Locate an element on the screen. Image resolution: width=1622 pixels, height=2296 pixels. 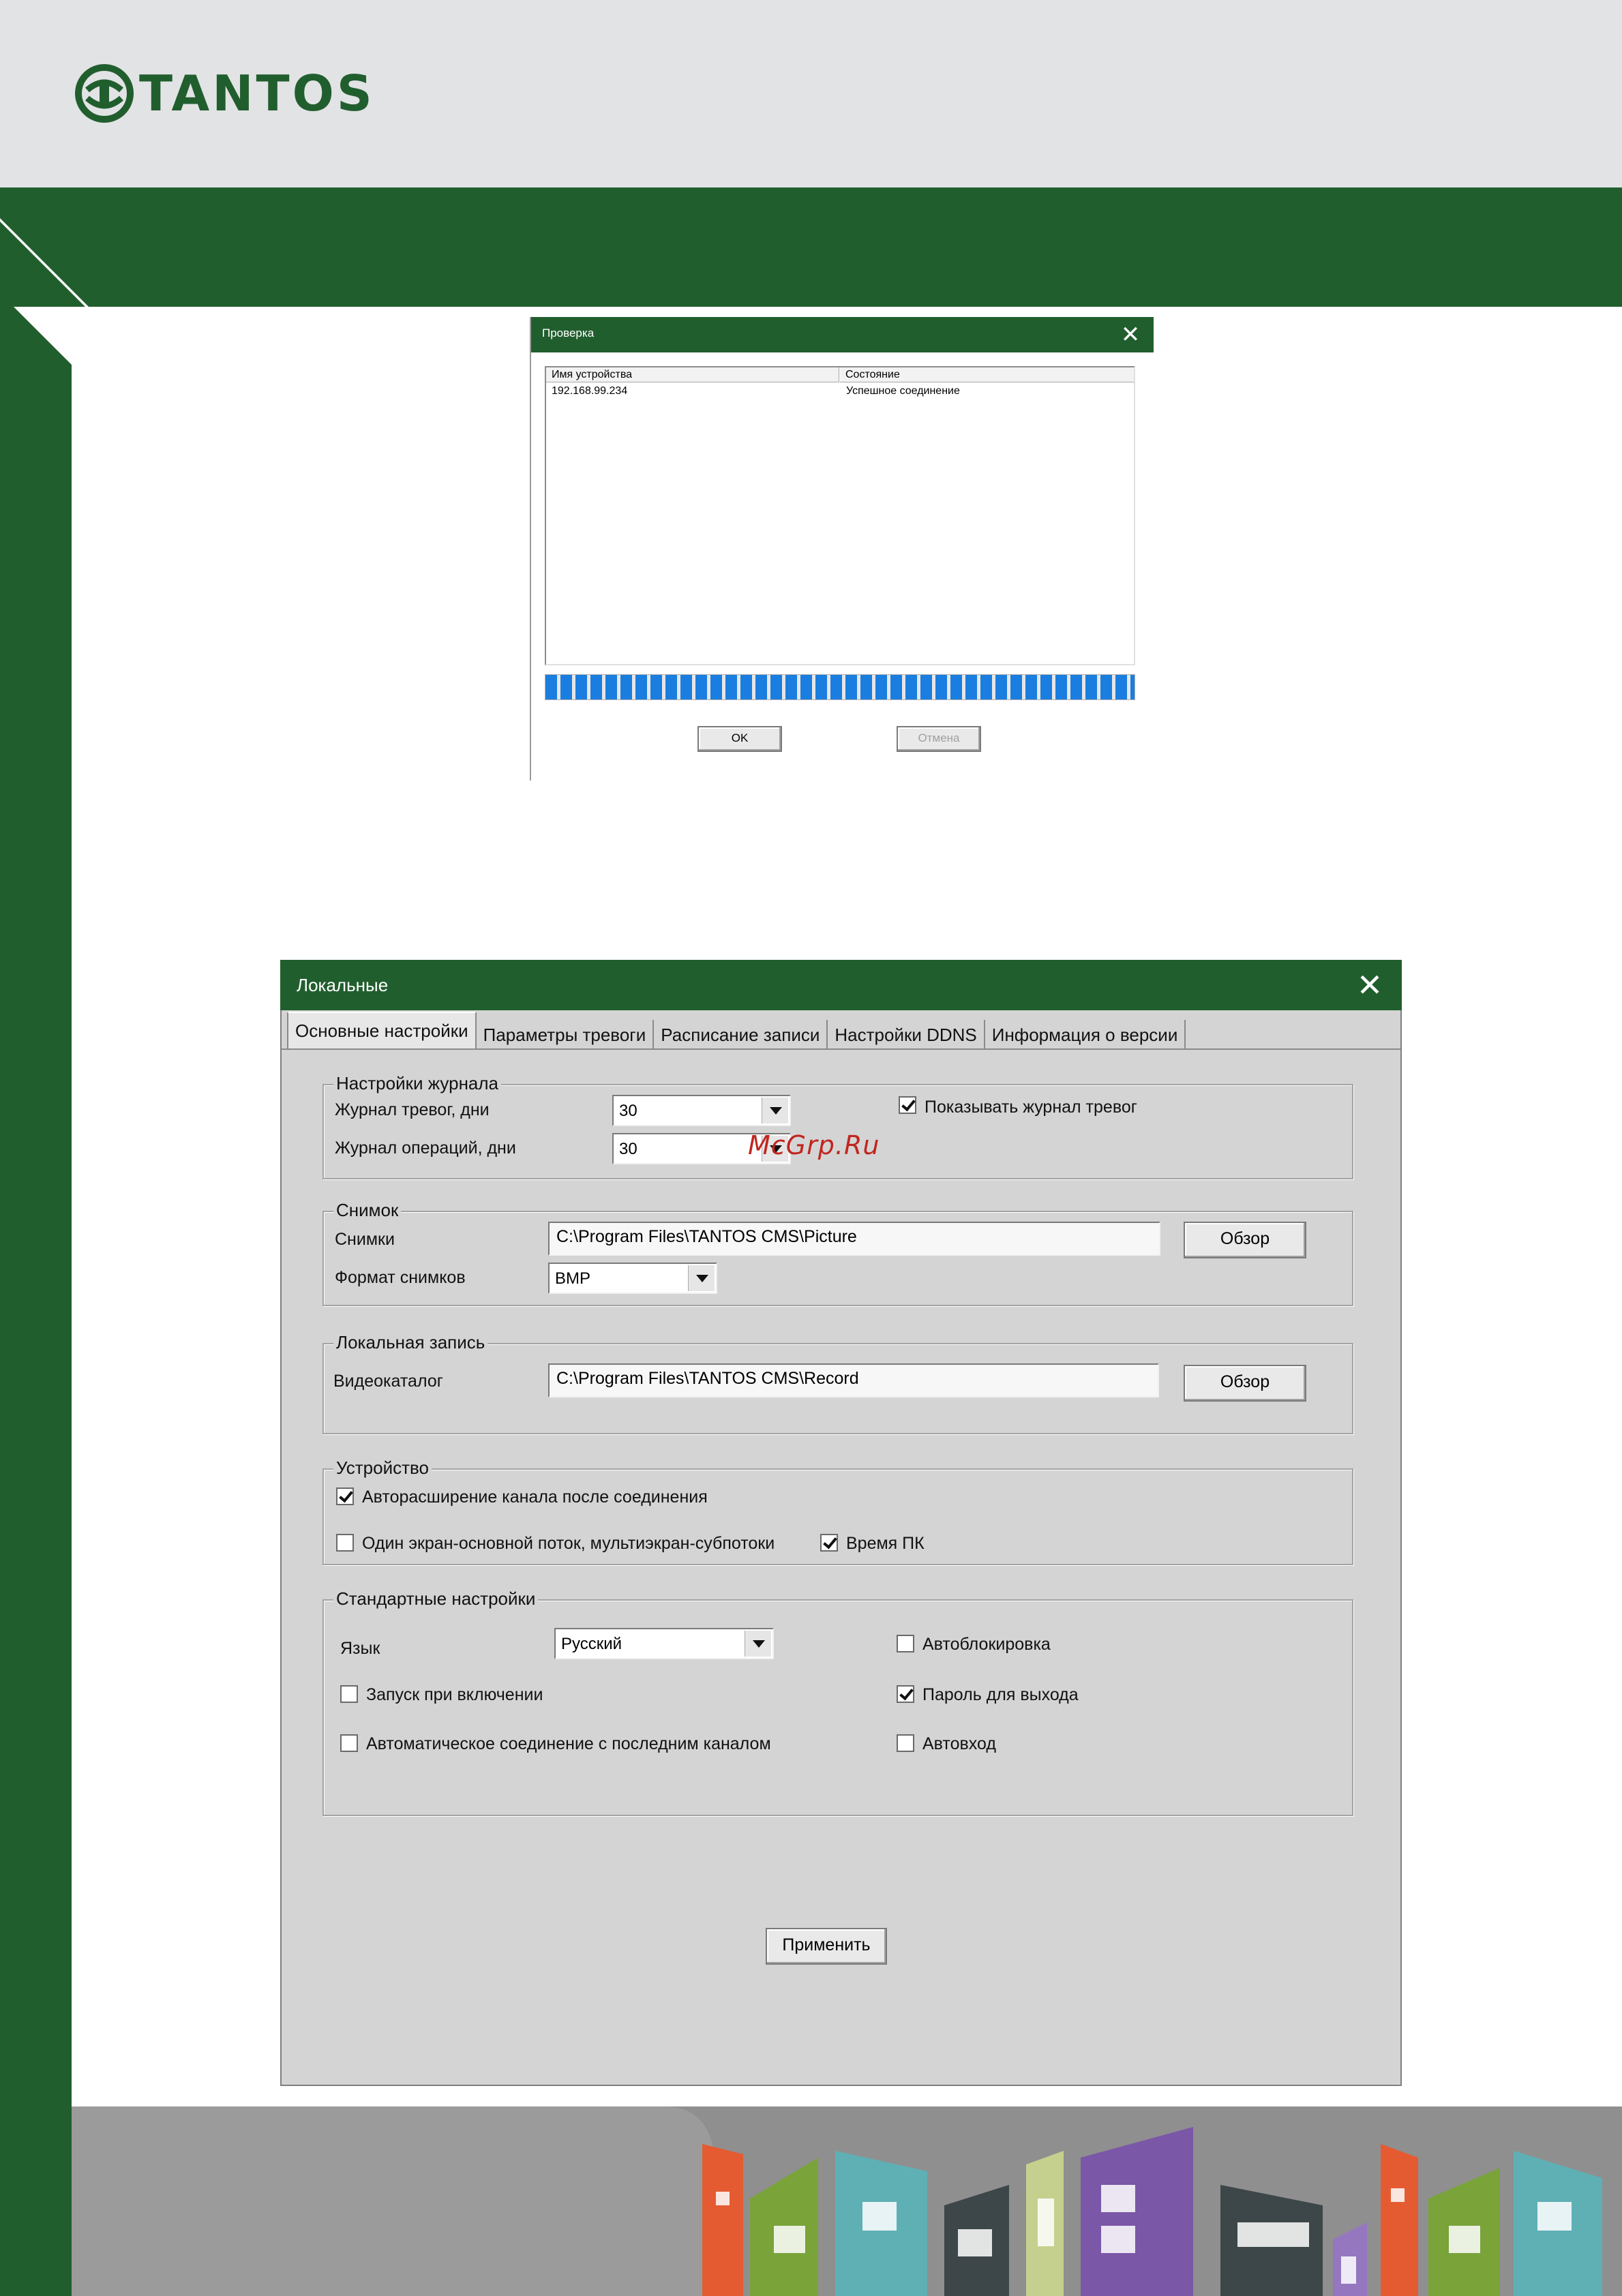
alarm-log-label: Журнал тревог, дни is located at coordinates (412, 1109).